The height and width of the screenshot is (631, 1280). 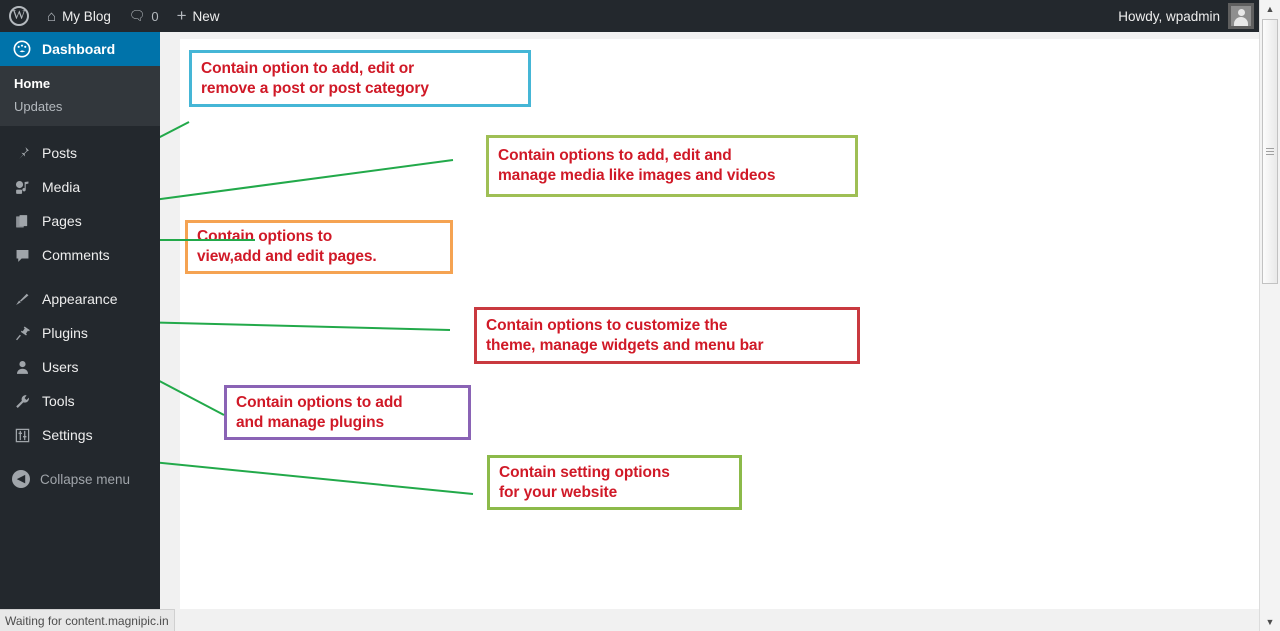 What do you see at coordinates (1169, 16) in the screenshot?
I see `howdy-label: Howdy, wpadmin` at bounding box center [1169, 16].